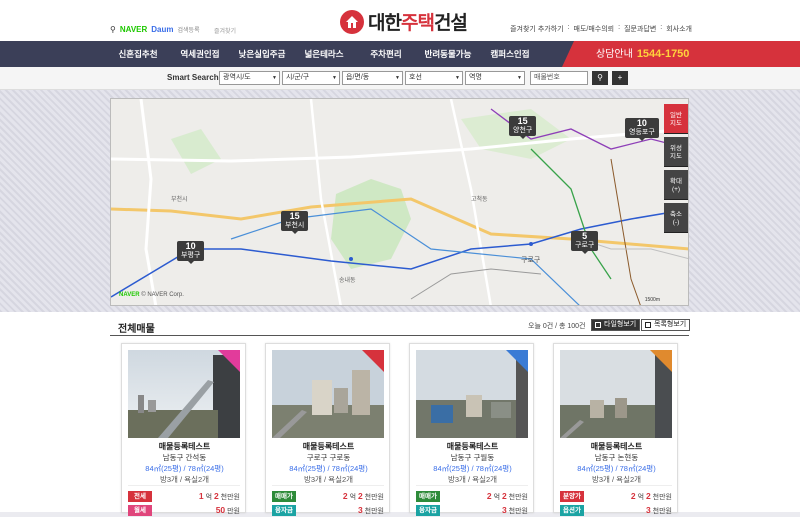 The image size is (800, 517). Describe the element at coordinates (616, 511) in the screenshot. I see `price-row: 옵션가 3 천만원` at that location.